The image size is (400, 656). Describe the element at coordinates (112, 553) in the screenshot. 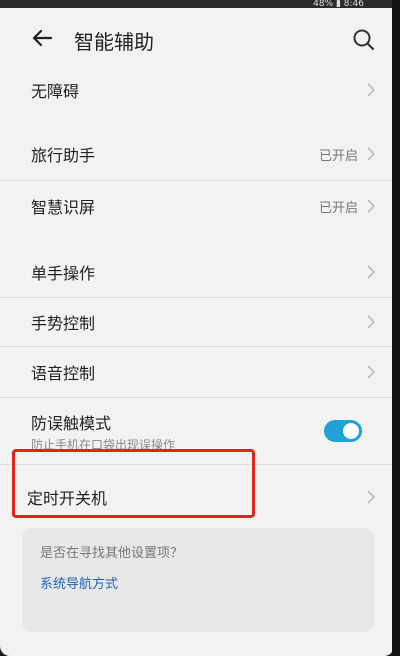

I see `suggestion-question: 是否在寻找其他设置项？` at that location.